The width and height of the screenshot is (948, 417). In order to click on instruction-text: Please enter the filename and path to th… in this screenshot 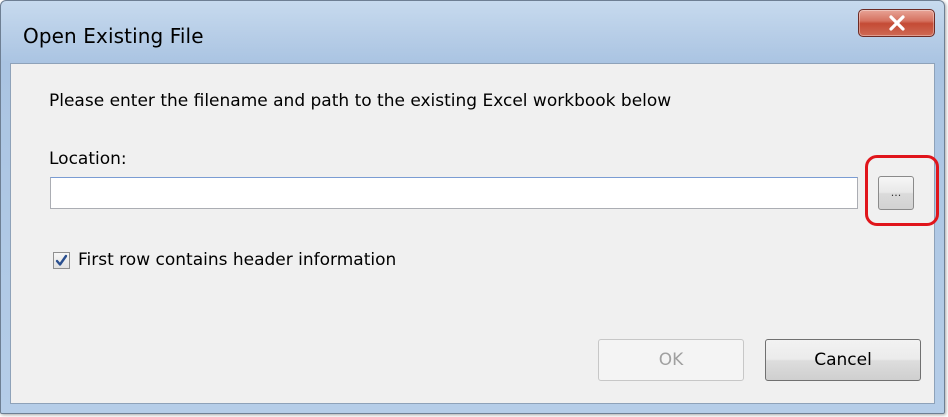, I will do `click(360, 101)`.